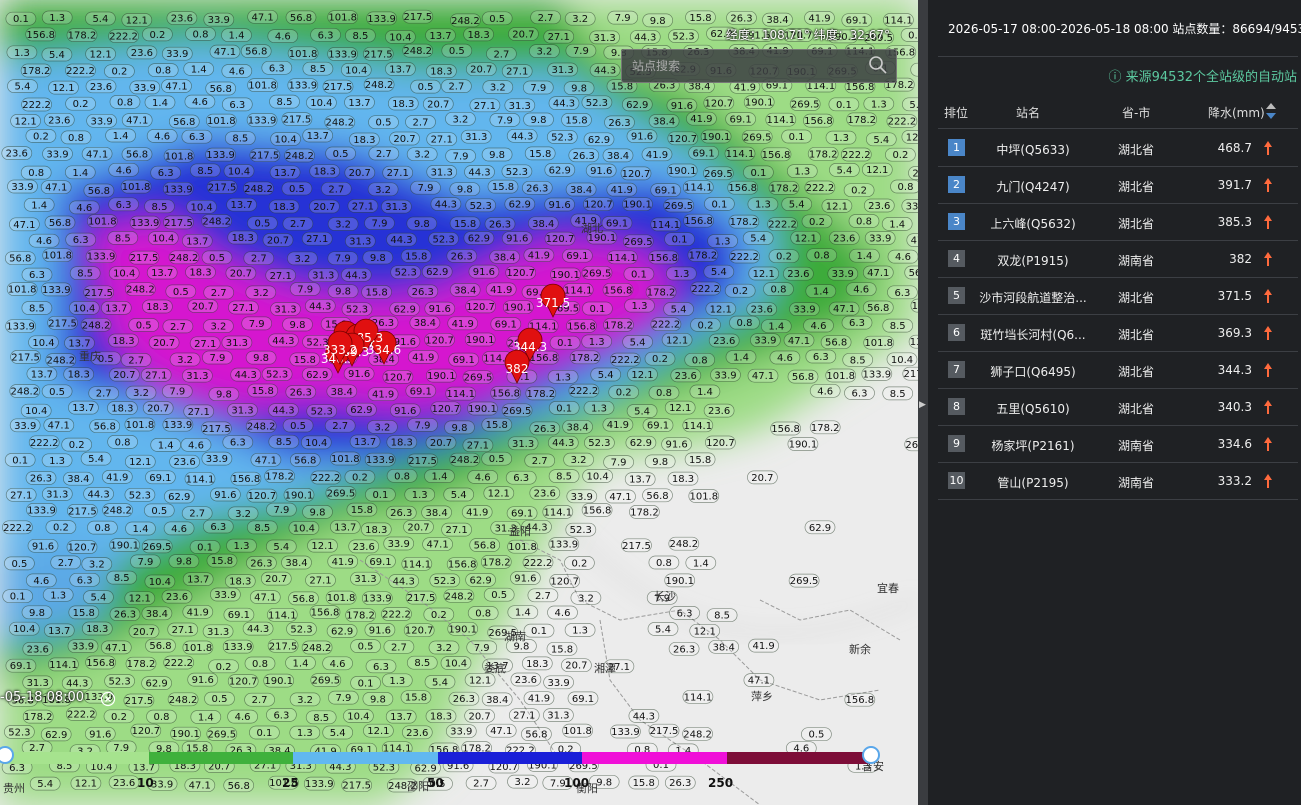 The width and height of the screenshot is (1301, 805). What do you see at coordinates (1236, 112) in the screenshot?
I see `column-header-precipitation: 降水(mm)` at bounding box center [1236, 112].